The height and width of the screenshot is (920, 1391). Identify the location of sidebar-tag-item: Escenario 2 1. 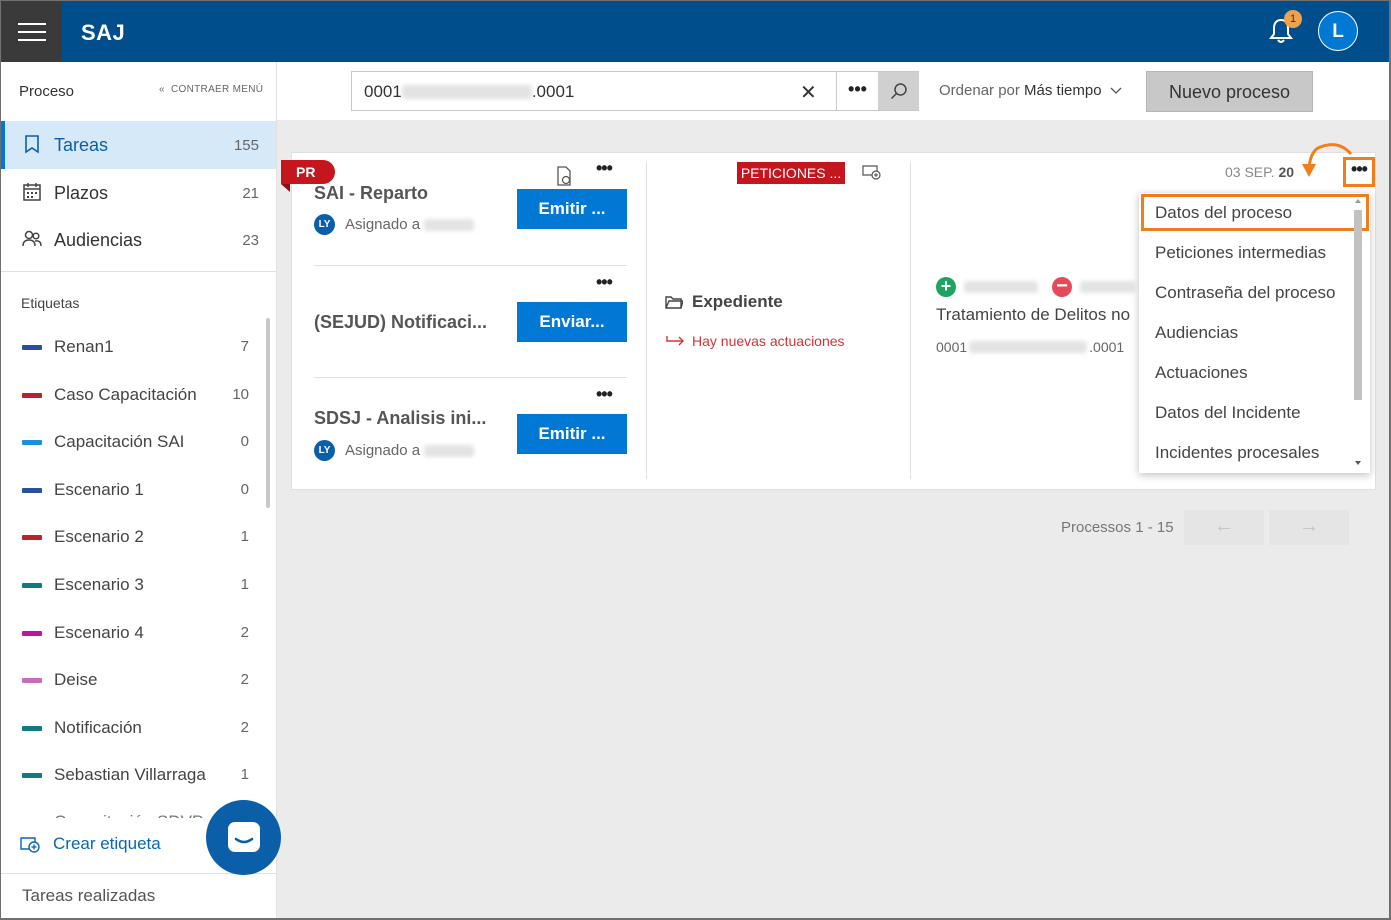
(138, 537).